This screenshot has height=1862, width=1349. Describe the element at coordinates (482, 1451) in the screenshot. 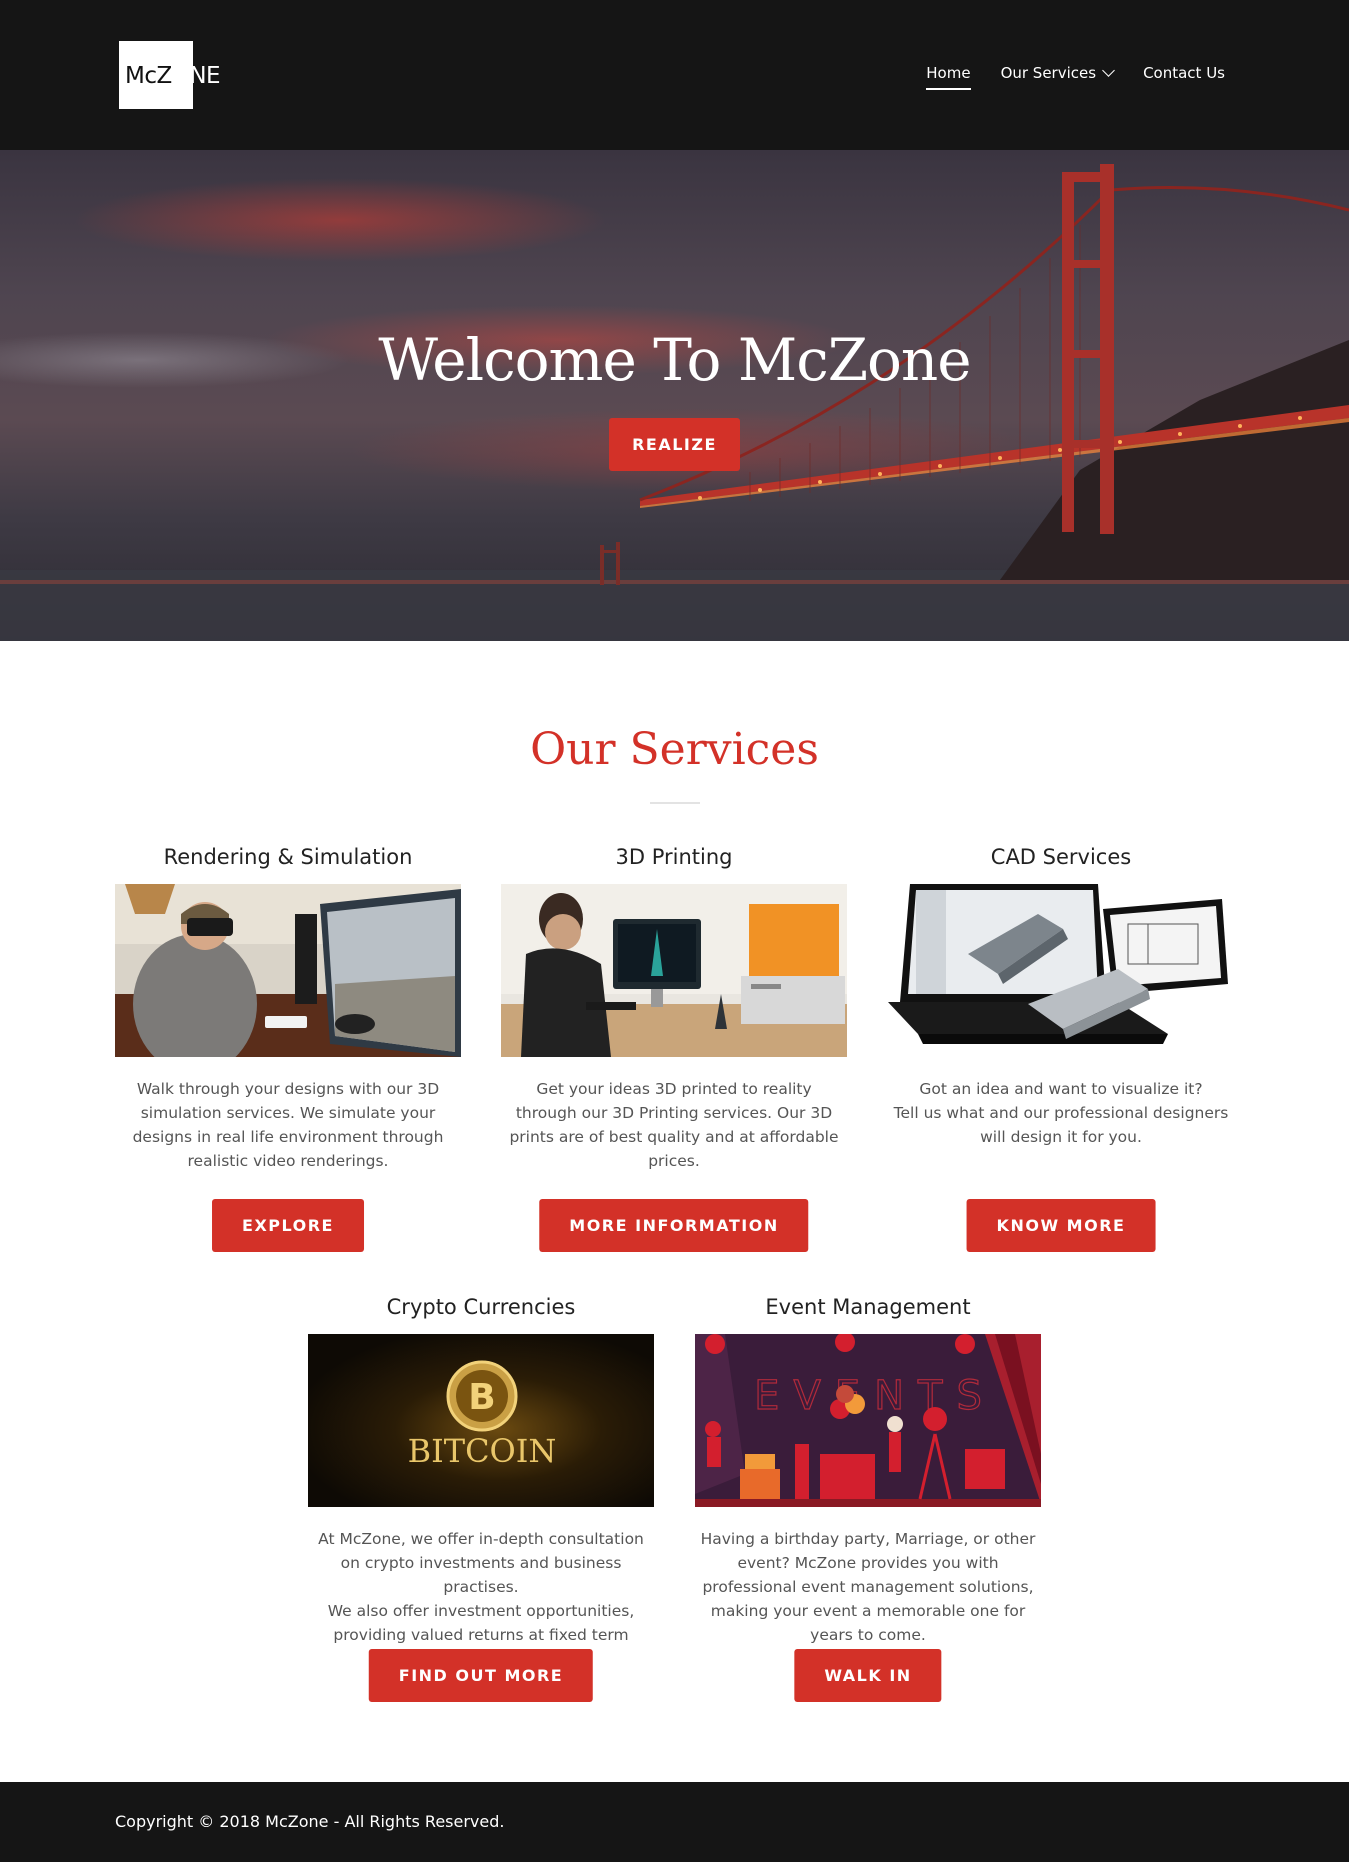

I see `bitcoin-text: BITCOIN` at that location.